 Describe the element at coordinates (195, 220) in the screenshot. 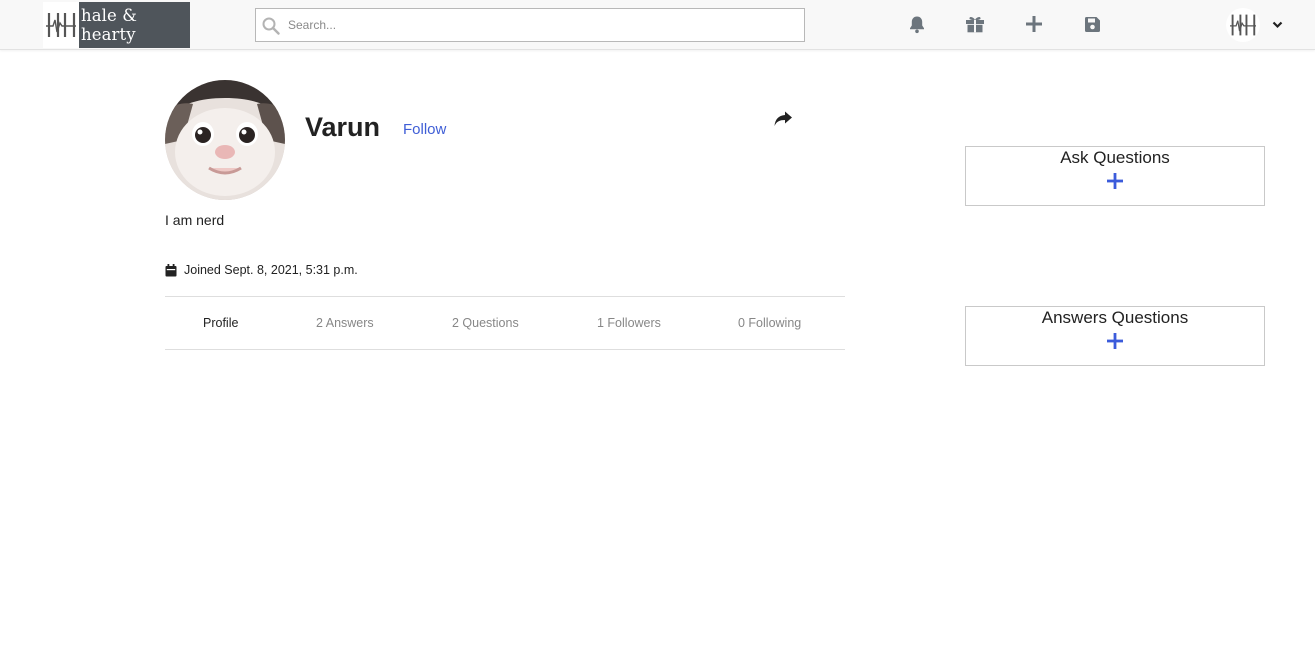

I see `profile-bio: I am nerd` at that location.